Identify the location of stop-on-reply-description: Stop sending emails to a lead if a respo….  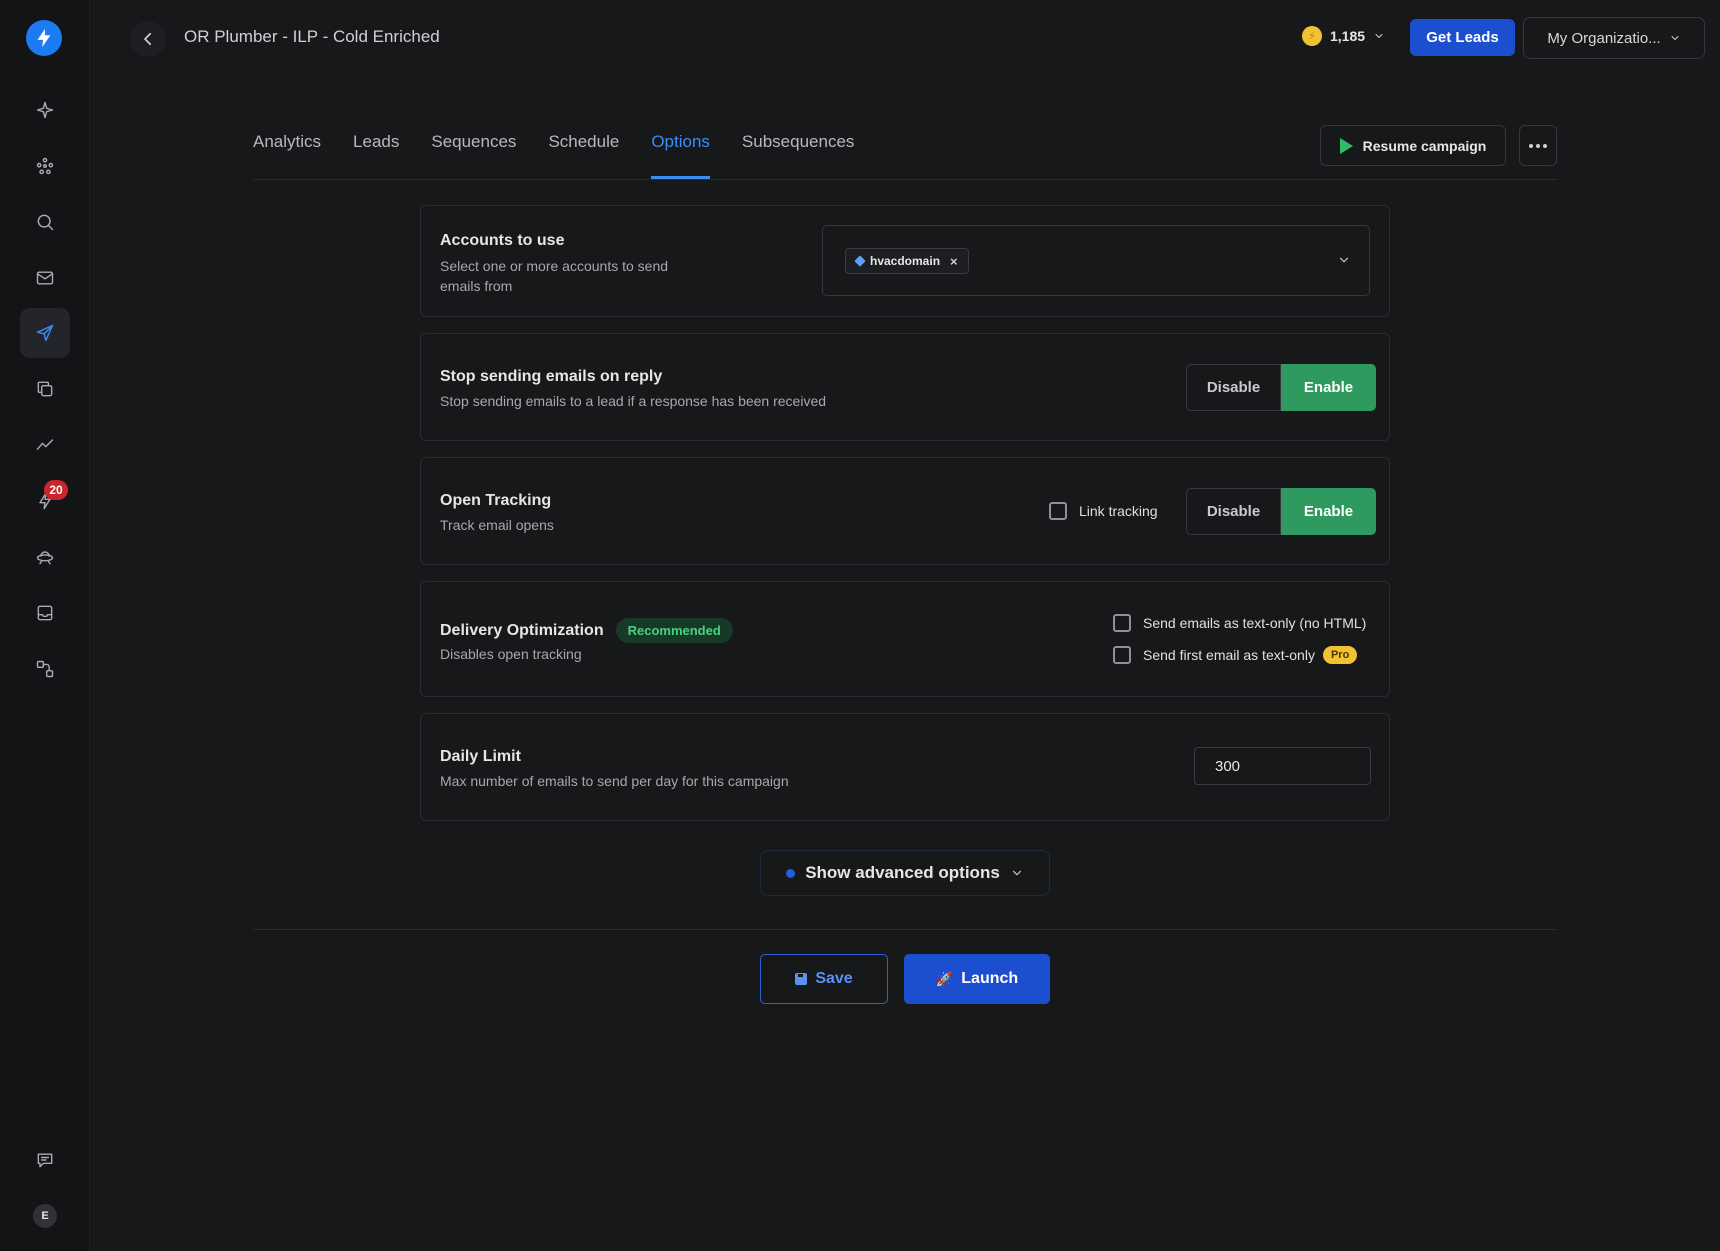
(633, 401).